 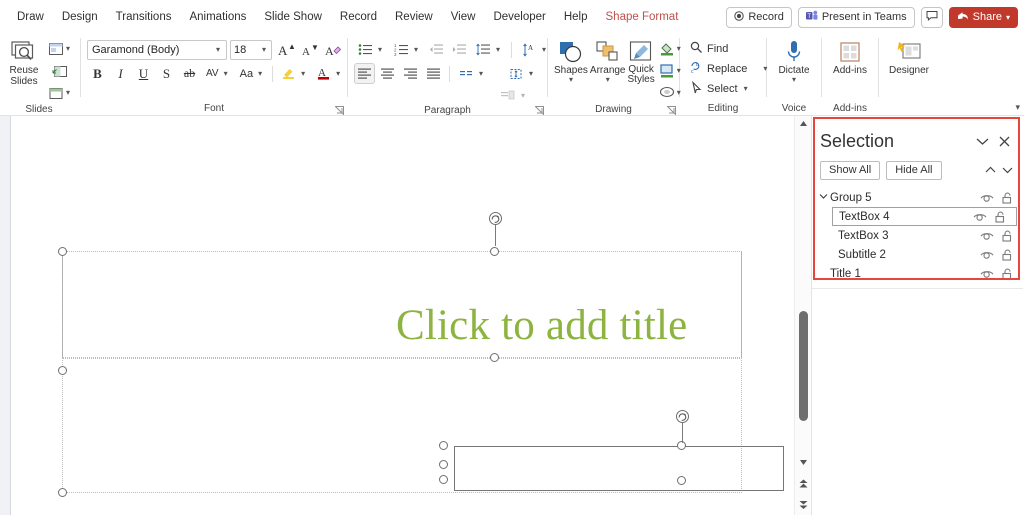 What do you see at coordinates (285, 49) in the screenshot?
I see `increase-font-size-button: A ▲` at bounding box center [285, 49].